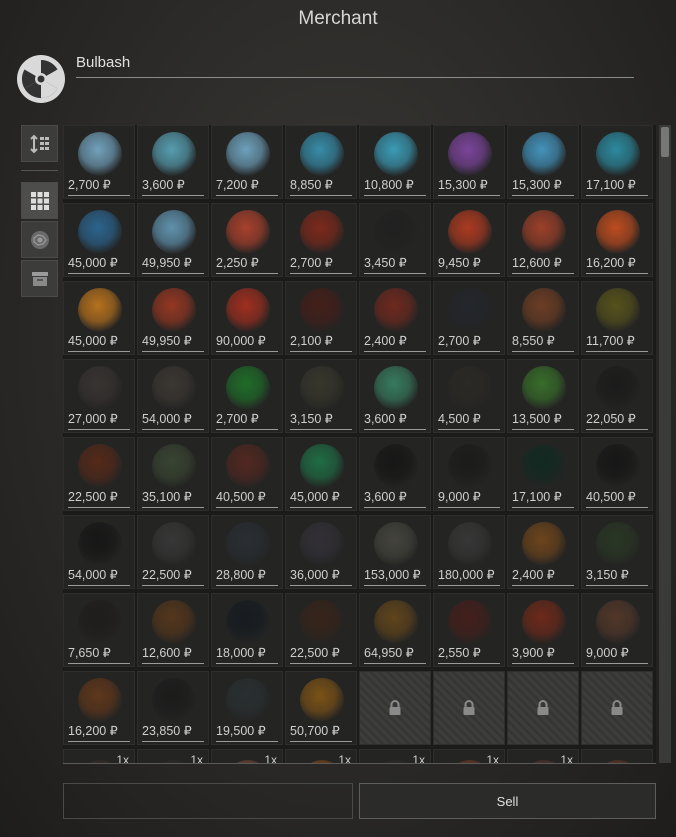 The image size is (676, 837). Describe the element at coordinates (247, 552) in the screenshot. I see `item-slot: 28,800 ₽` at that location.